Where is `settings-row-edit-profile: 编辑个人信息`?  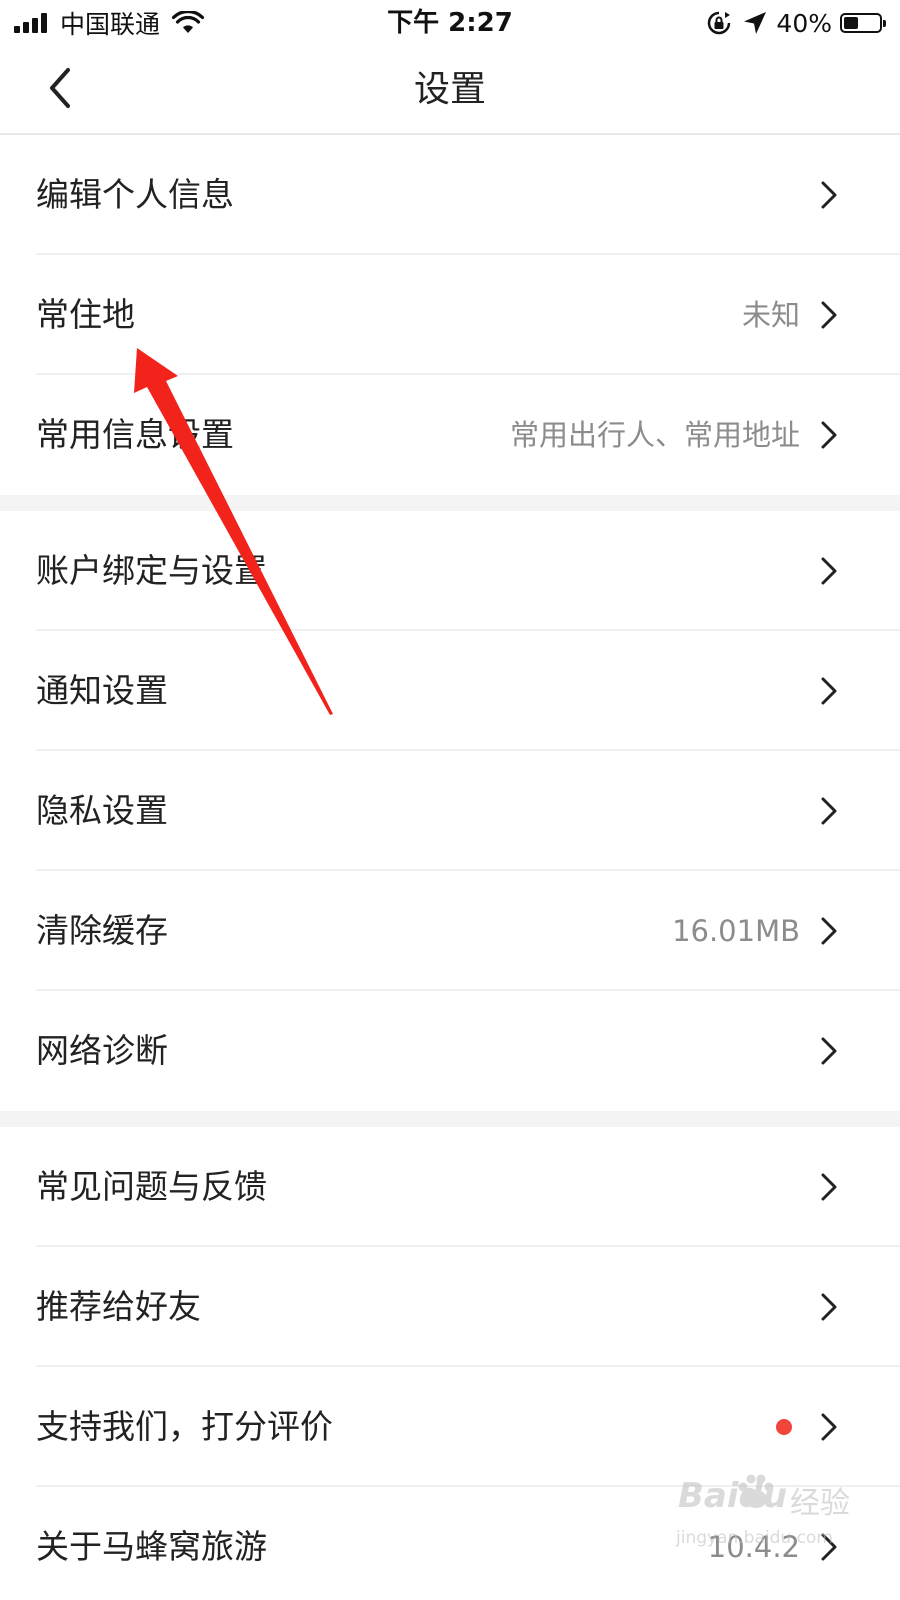
settings-row-edit-profile: 编辑个人信息 is located at coordinates (450, 195).